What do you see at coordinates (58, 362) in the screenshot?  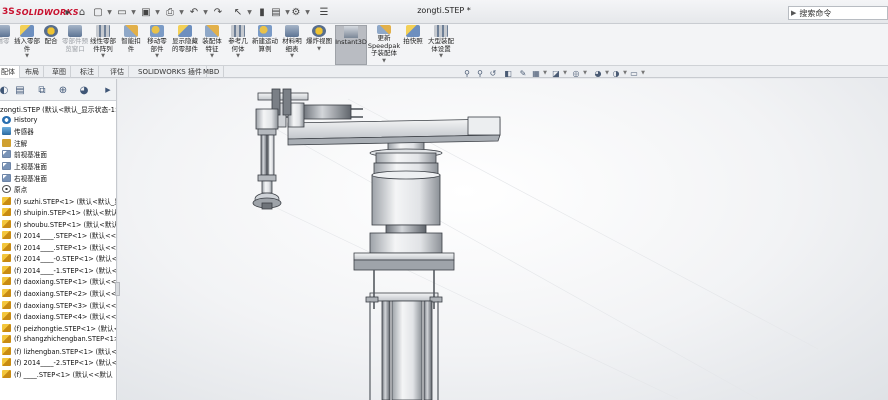 I see `tree-item-component: (f) 2014____-2.STEP<1> (默认<<默` at bounding box center [58, 362].